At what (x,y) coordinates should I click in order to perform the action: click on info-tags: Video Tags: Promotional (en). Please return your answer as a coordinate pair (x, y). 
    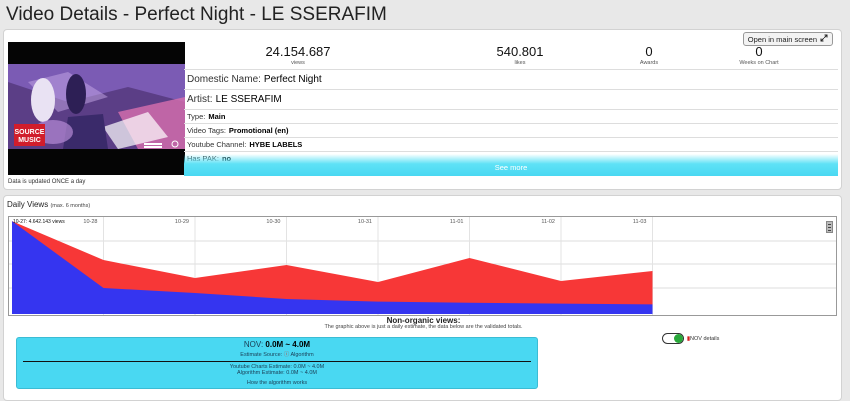
    Looking at the image, I should click on (511, 130).